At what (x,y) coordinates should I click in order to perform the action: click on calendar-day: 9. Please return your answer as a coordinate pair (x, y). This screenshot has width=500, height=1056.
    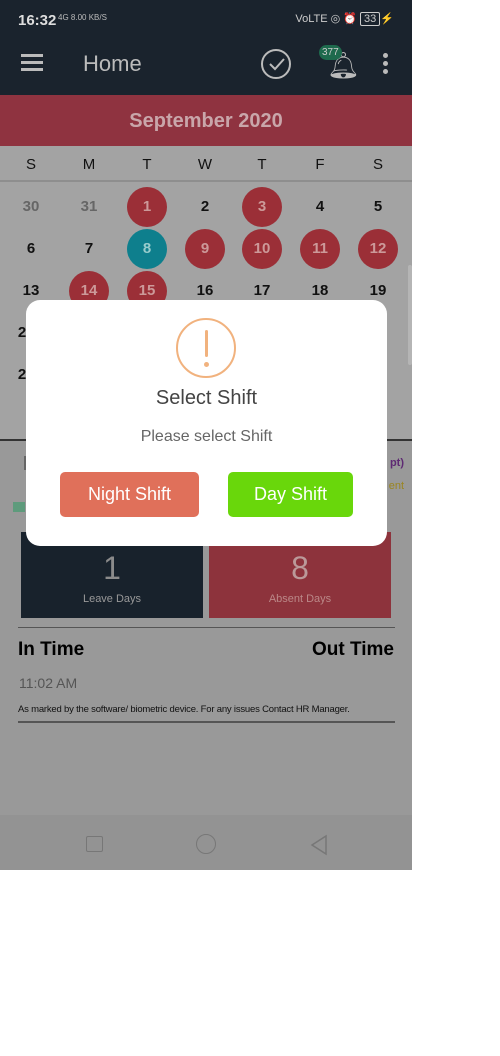
    Looking at the image, I should click on (205, 249).